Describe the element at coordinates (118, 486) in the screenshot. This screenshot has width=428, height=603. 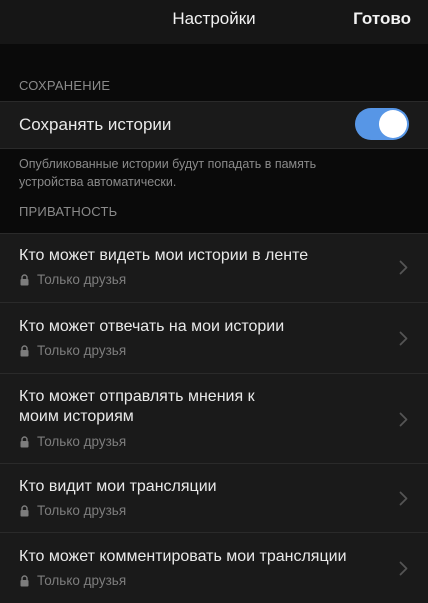
I see `item-title: Кто видит мои трансляции` at that location.